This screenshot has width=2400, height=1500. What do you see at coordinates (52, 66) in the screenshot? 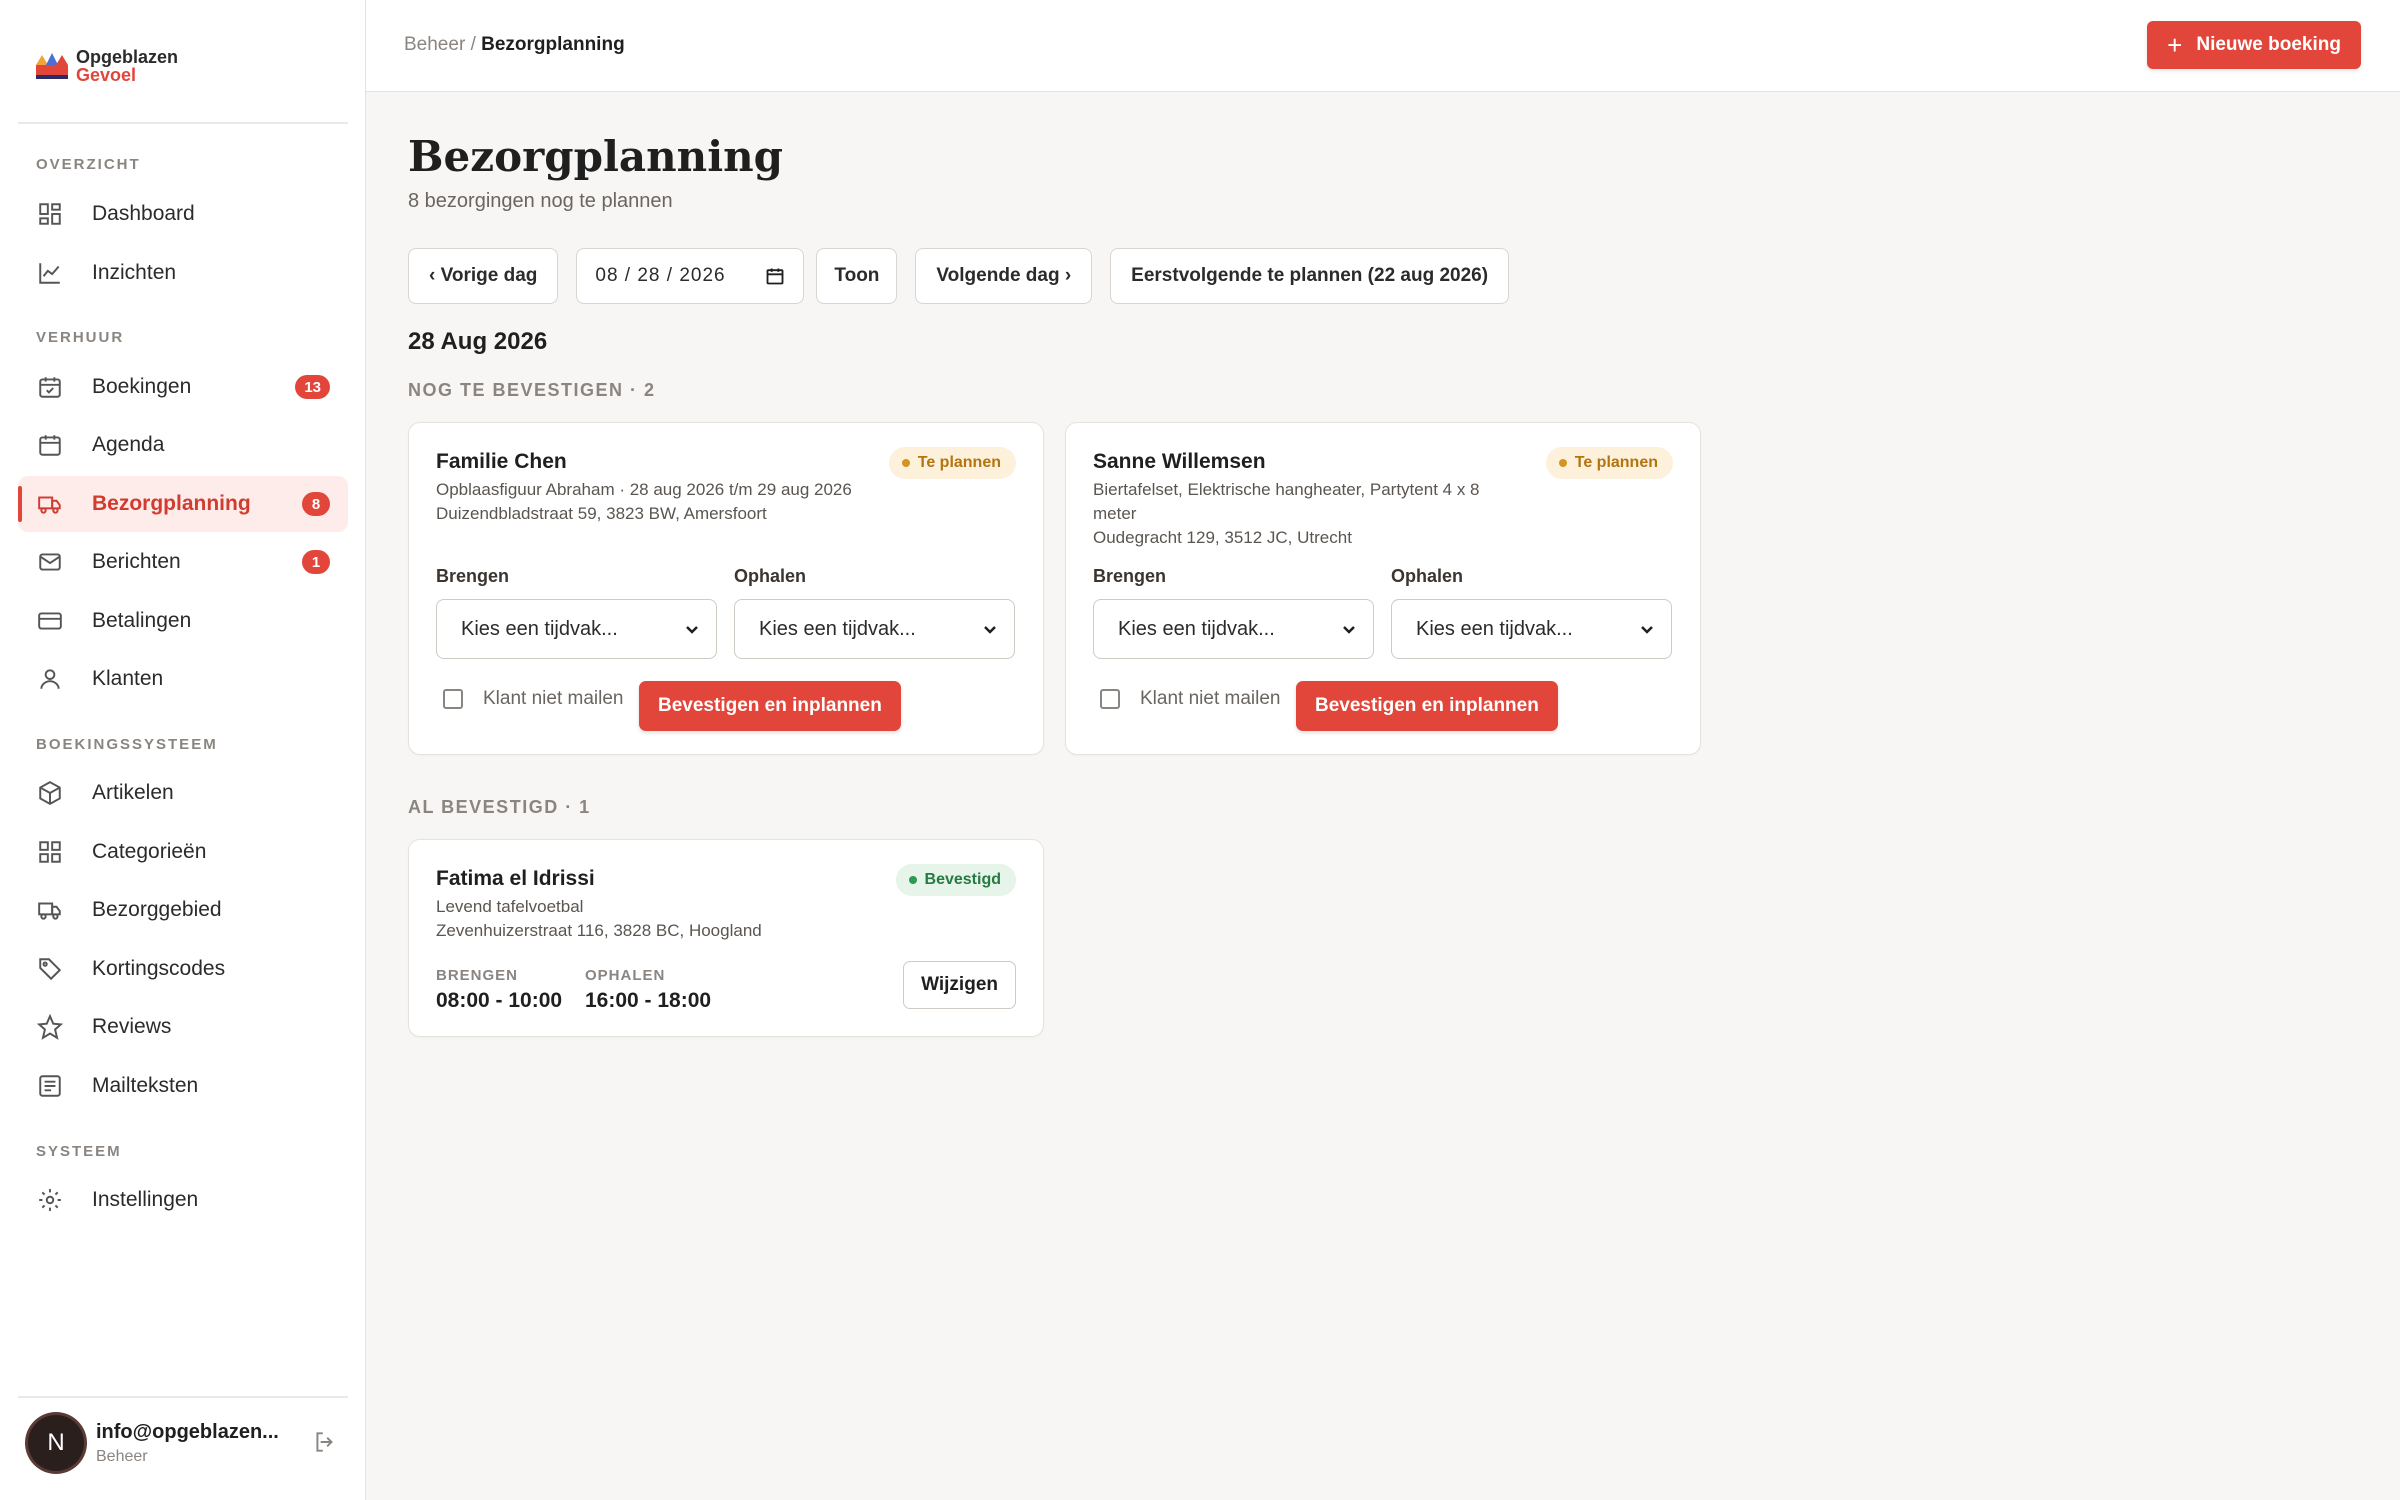
I see `bounce-castle-logo-icon` at bounding box center [52, 66].